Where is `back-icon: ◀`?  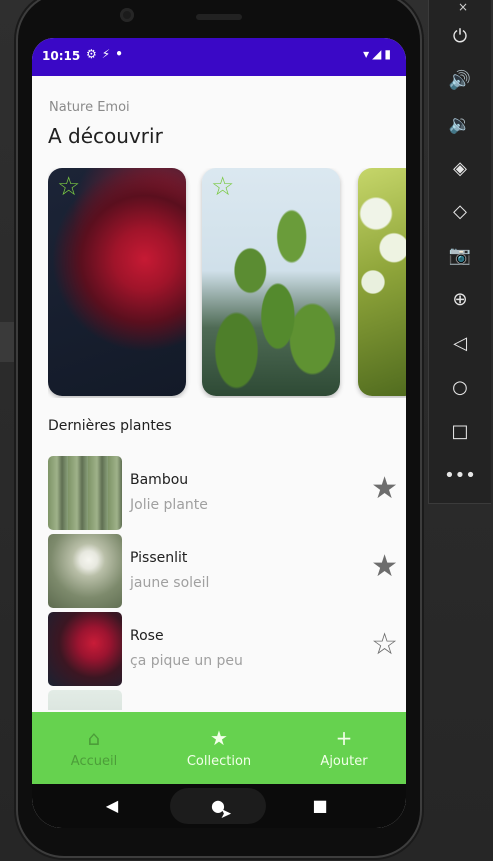
back-icon: ◀ is located at coordinates (112, 806).